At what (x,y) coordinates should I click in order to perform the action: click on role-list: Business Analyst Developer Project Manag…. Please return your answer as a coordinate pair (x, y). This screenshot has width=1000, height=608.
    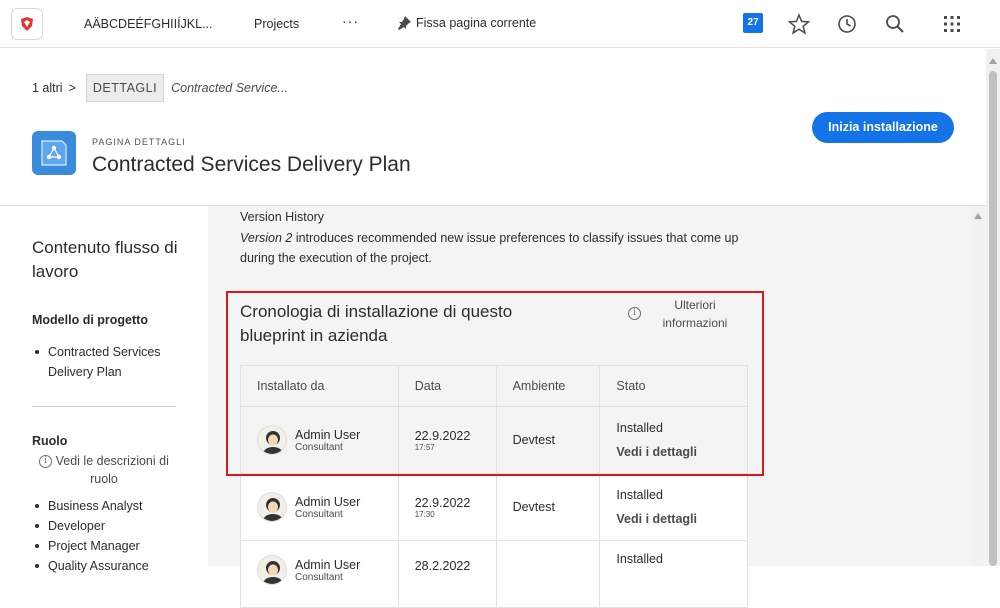
    Looking at the image, I should click on (111, 536).